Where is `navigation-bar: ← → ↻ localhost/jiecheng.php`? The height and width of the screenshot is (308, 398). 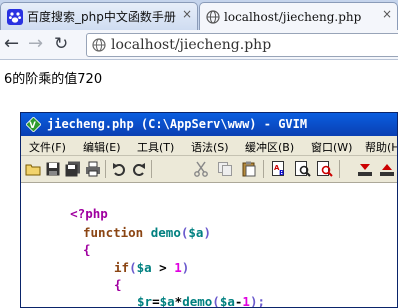 navigation-bar: ← → ↻ localhost/jiecheng.php is located at coordinates (199, 45).